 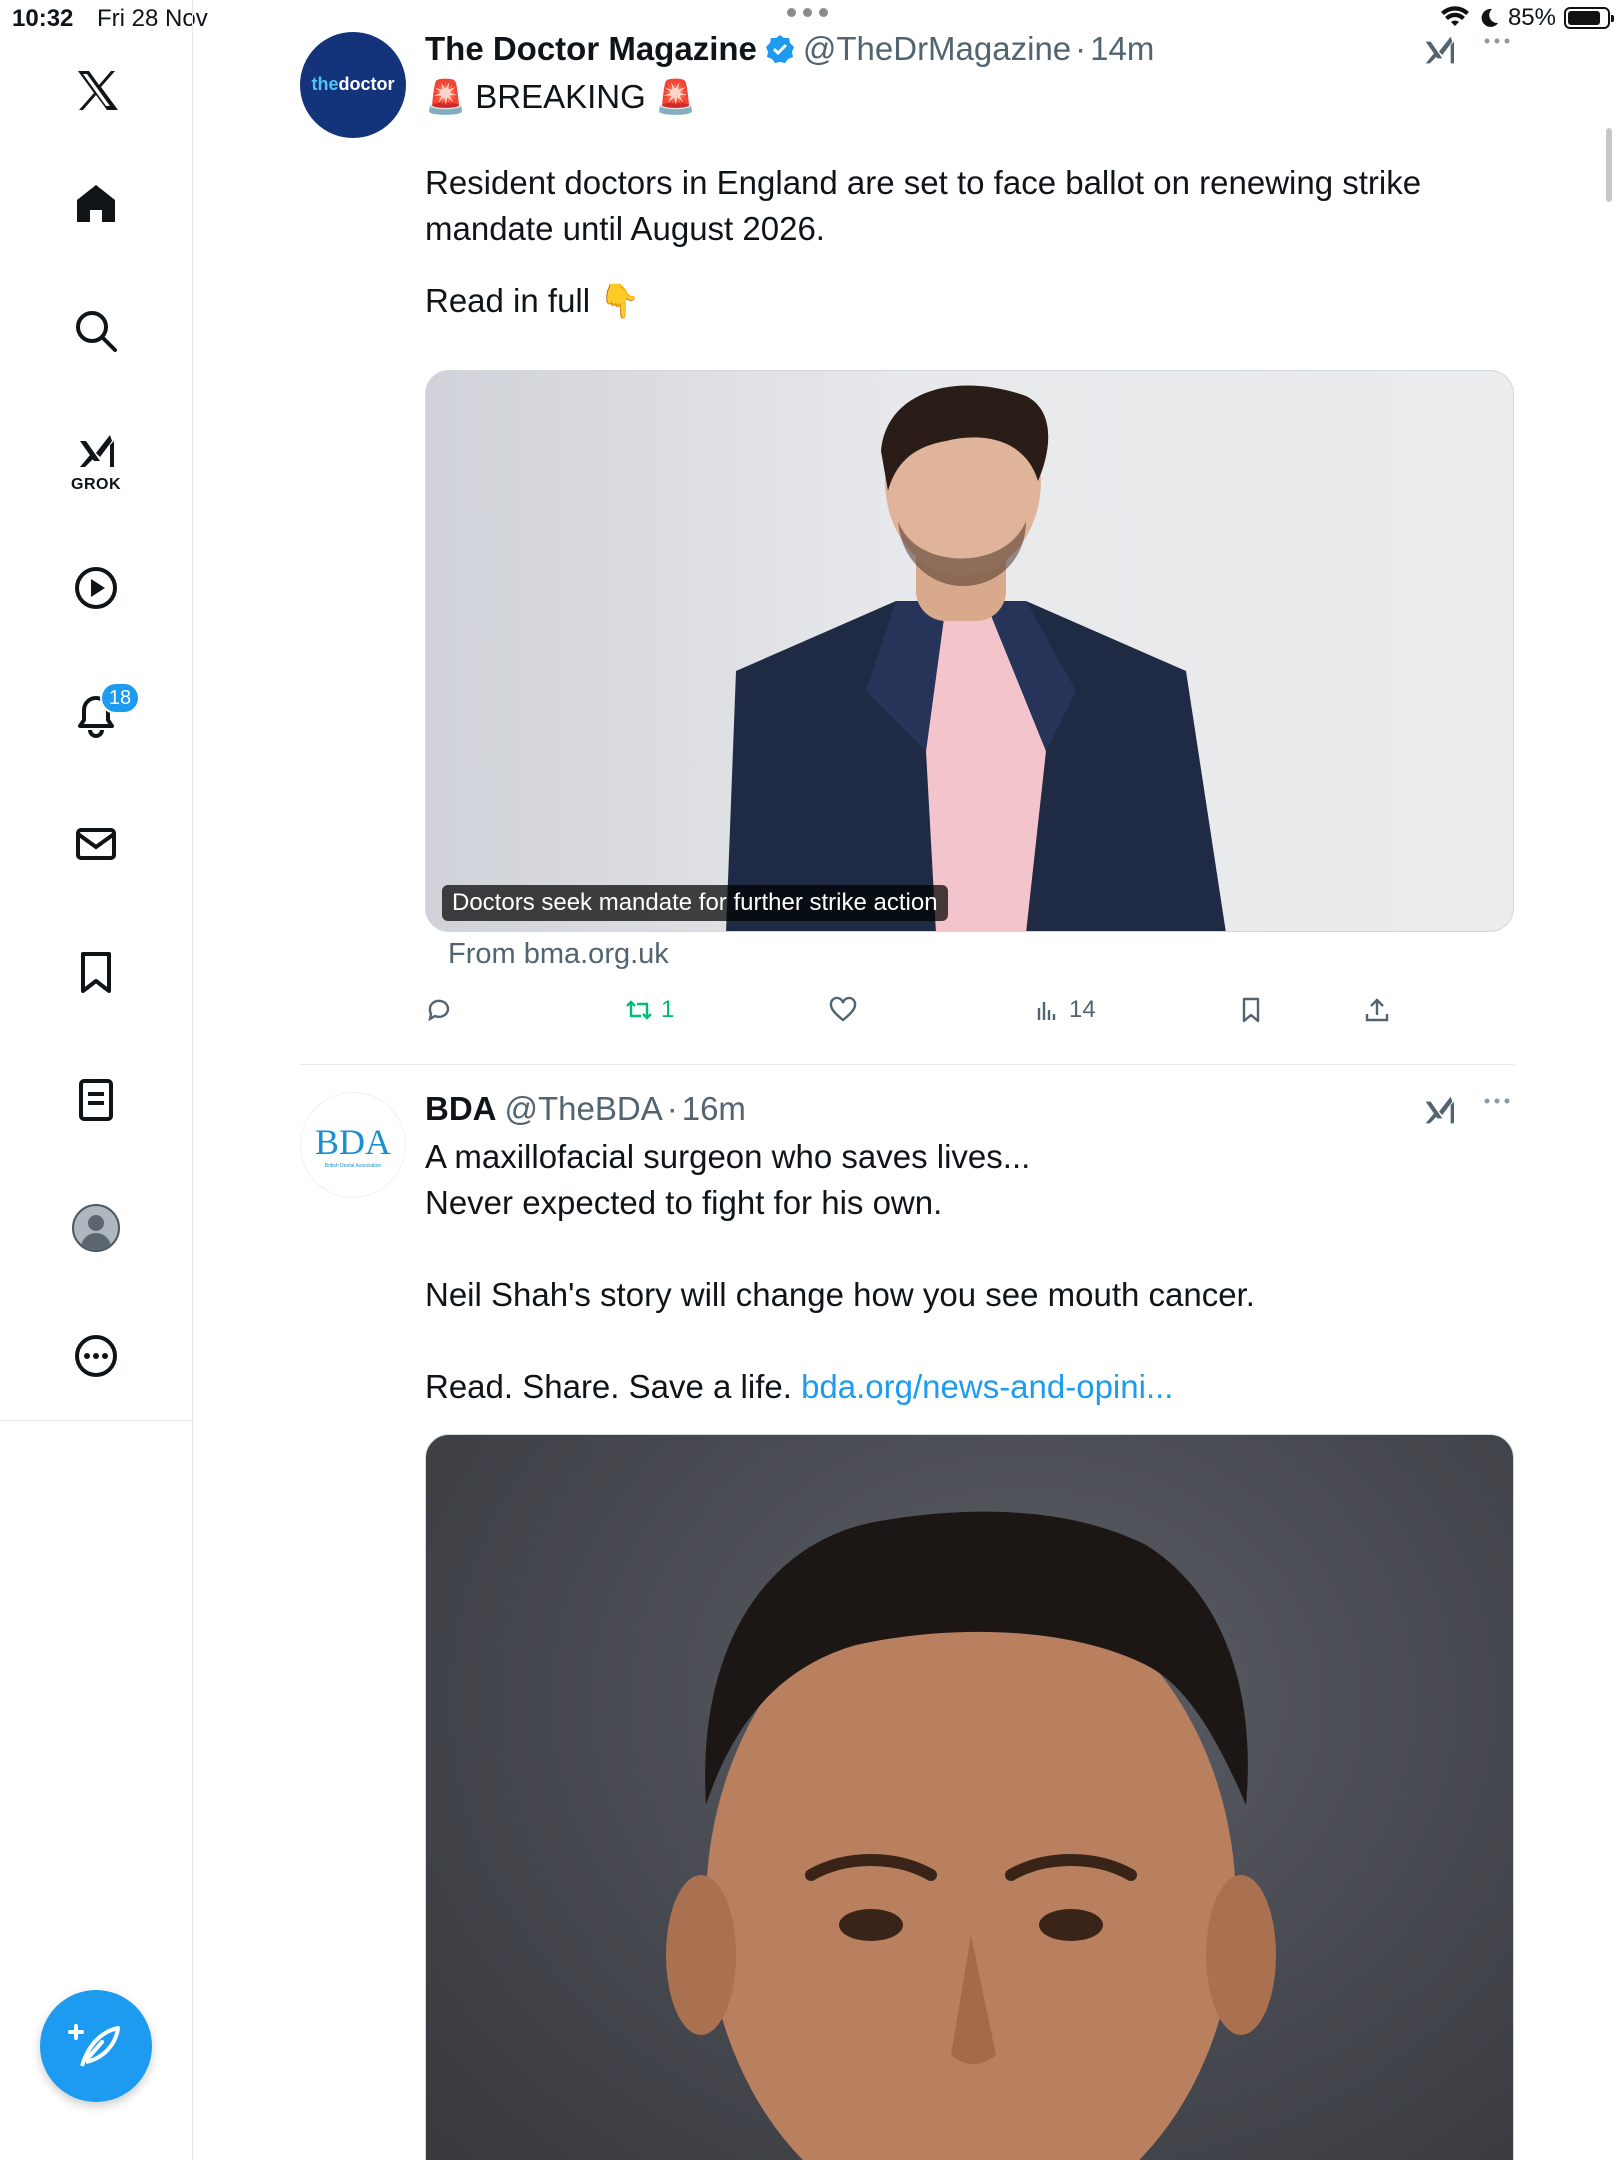 I want to click on share-button, so click(x=1377, y=1010).